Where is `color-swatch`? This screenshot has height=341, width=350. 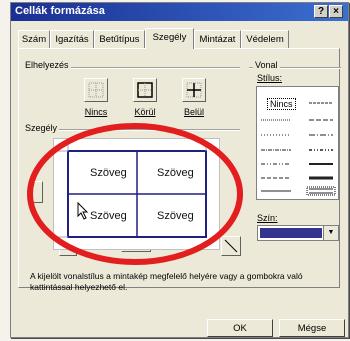 color-swatch is located at coordinates (291, 233).